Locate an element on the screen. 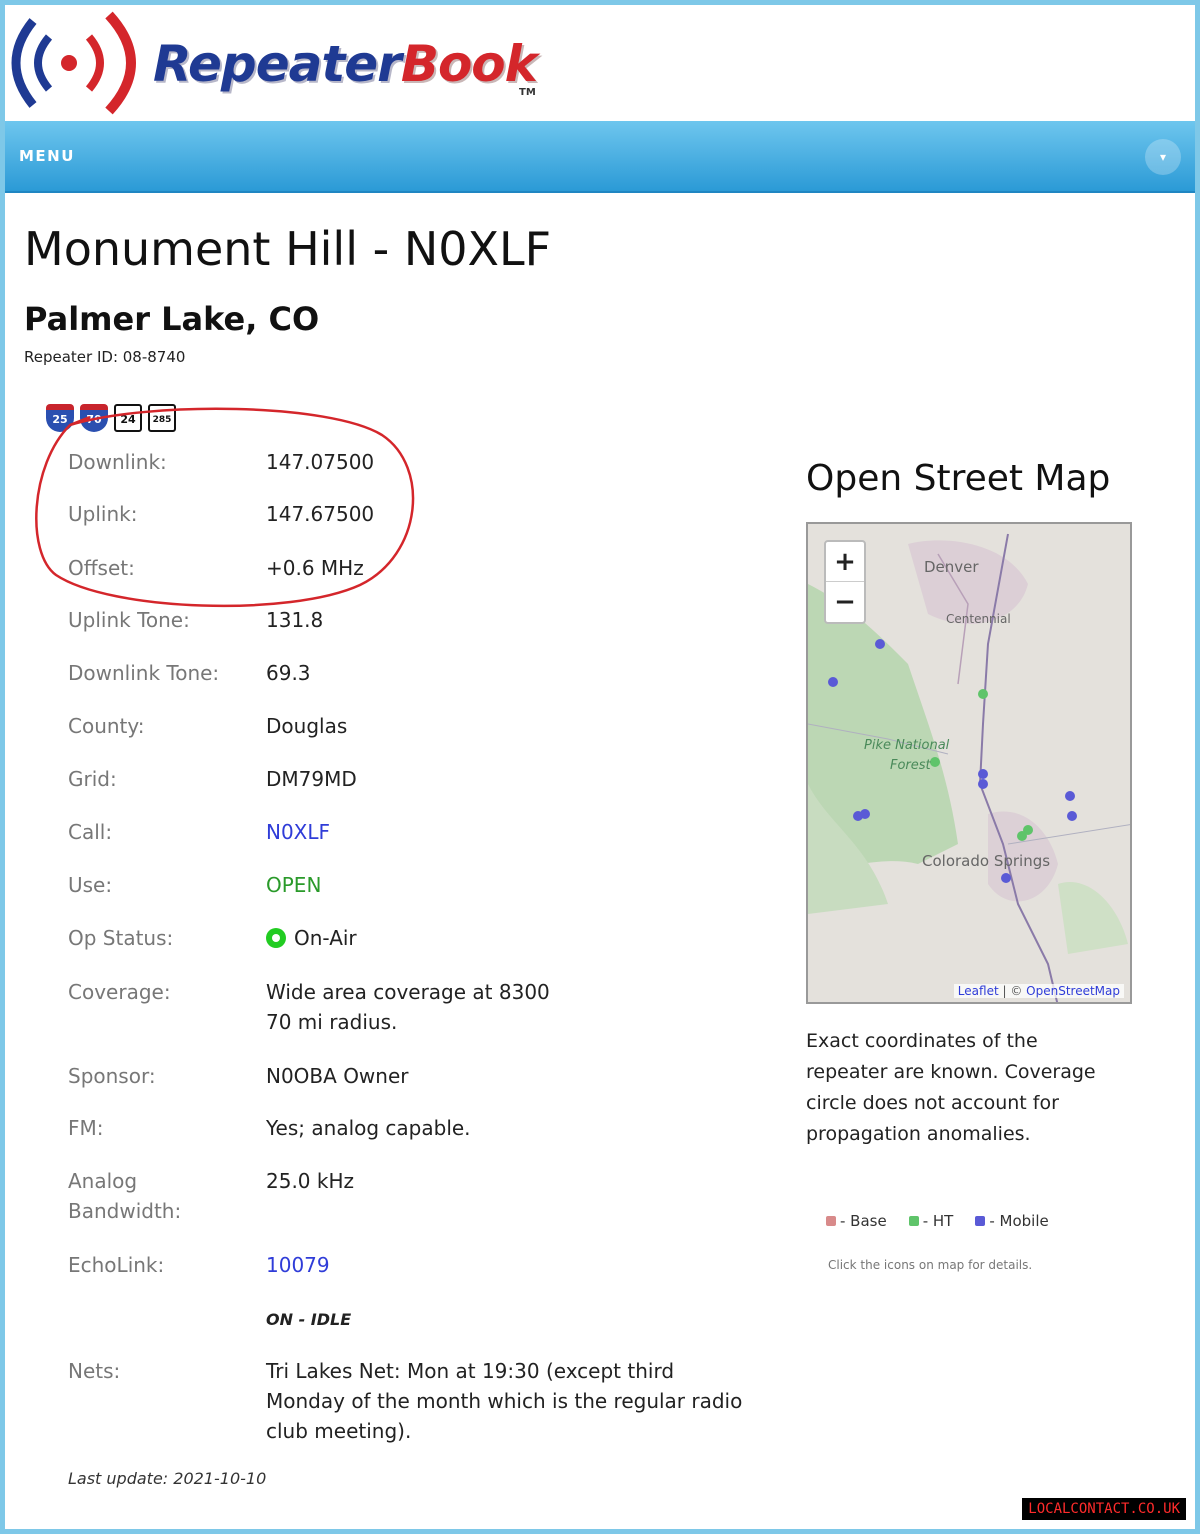 Image resolution: width=1200 pixels, height=1534 pixels. analog-bandwidth-value: 25.0 kHz is located at coordinates (310, 1181).